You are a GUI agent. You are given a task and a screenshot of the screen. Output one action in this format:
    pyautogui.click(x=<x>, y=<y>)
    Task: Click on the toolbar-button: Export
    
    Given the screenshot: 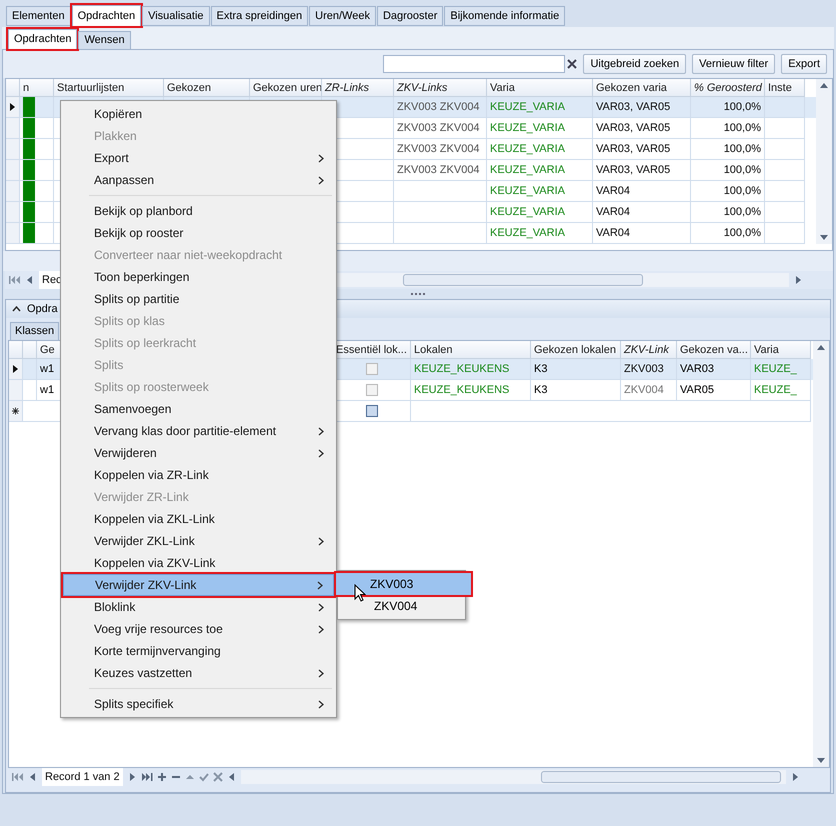 What is the action you would take?
    pyautogui.click(x=804, y=64)
    